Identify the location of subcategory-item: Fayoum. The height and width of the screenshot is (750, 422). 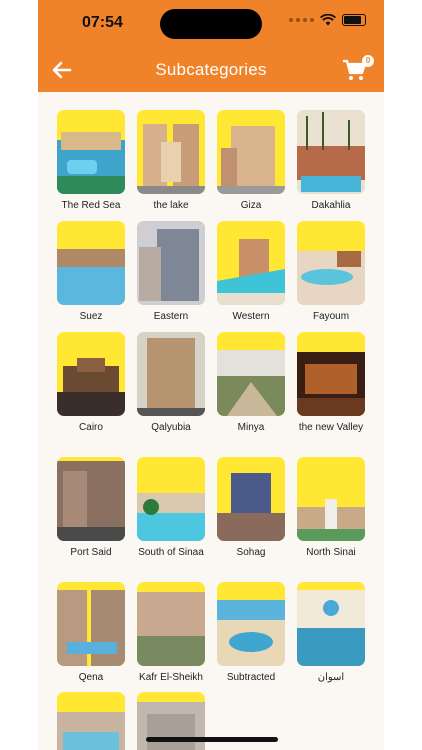
(331, 272).